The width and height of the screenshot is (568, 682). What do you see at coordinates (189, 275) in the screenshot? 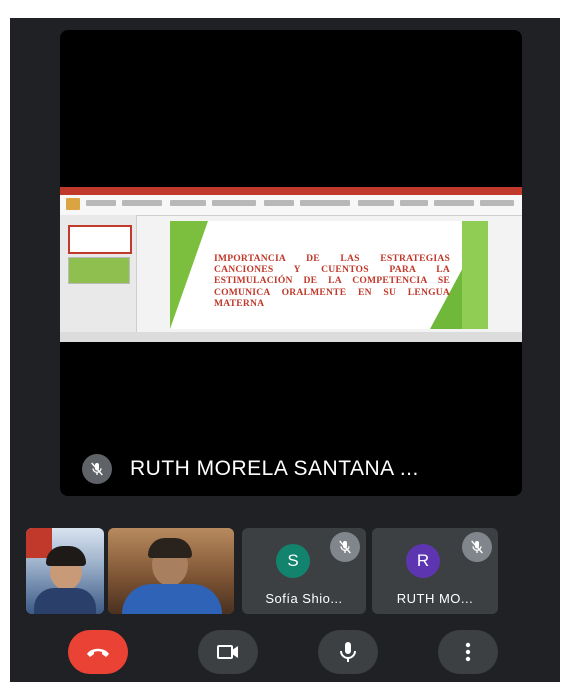
I see `slide-decoration-left` at bounding box center [189, 275].